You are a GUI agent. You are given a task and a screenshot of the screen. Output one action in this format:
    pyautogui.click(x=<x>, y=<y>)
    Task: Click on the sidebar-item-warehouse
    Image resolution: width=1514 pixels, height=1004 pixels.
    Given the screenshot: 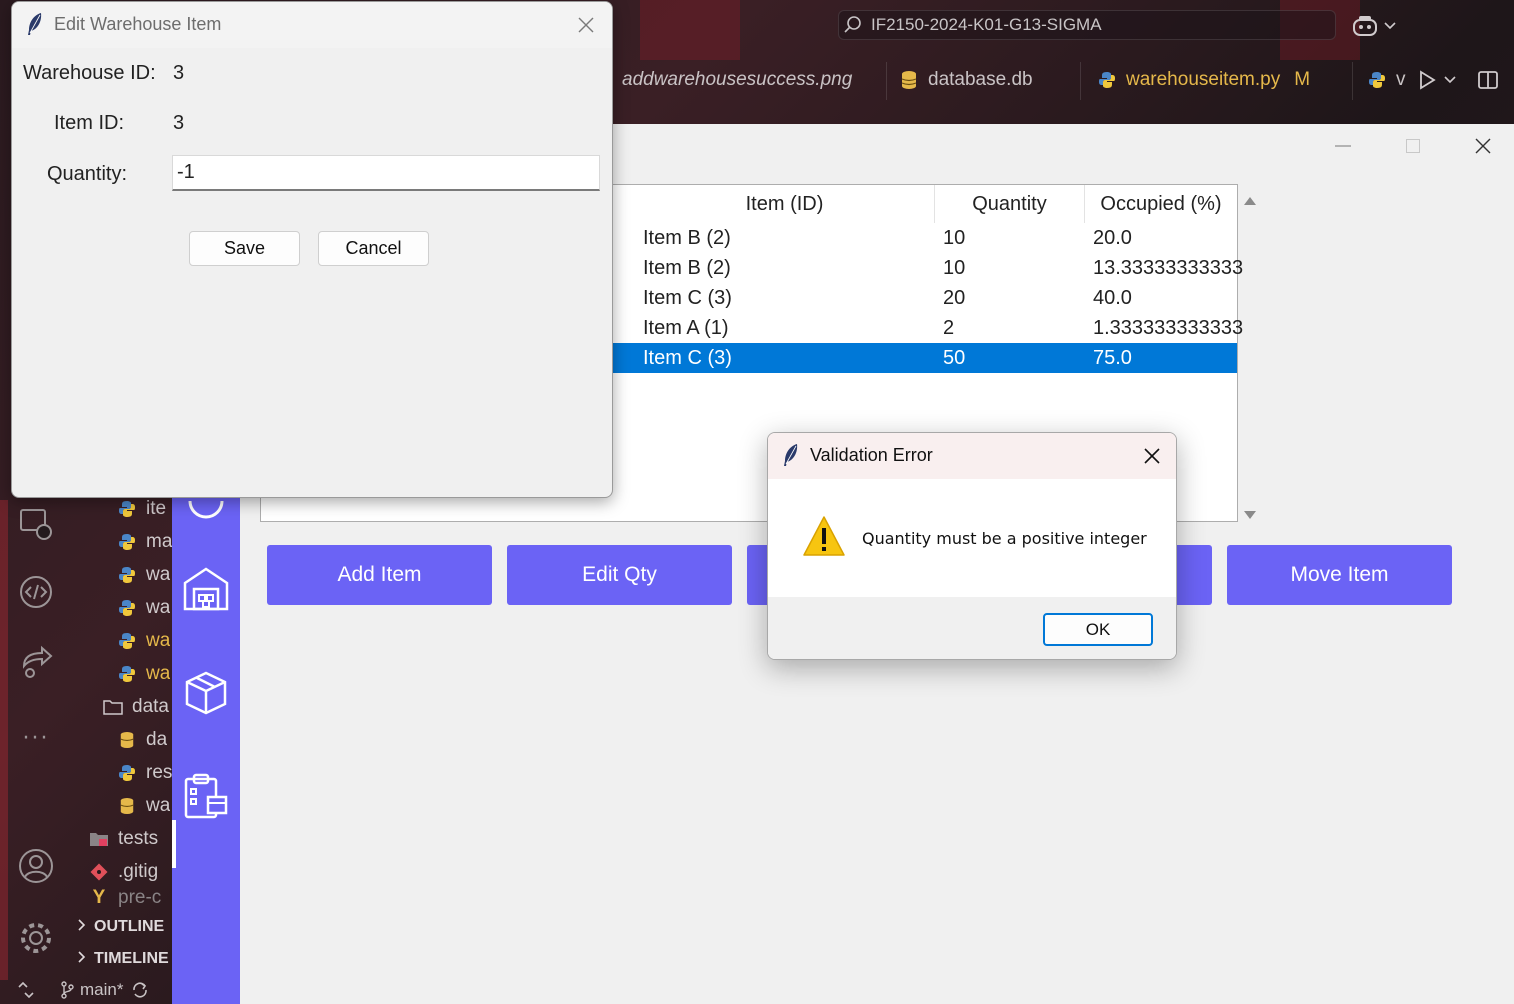 What is the action you would take?
    pyautogui.click(x=206, y=589)
    